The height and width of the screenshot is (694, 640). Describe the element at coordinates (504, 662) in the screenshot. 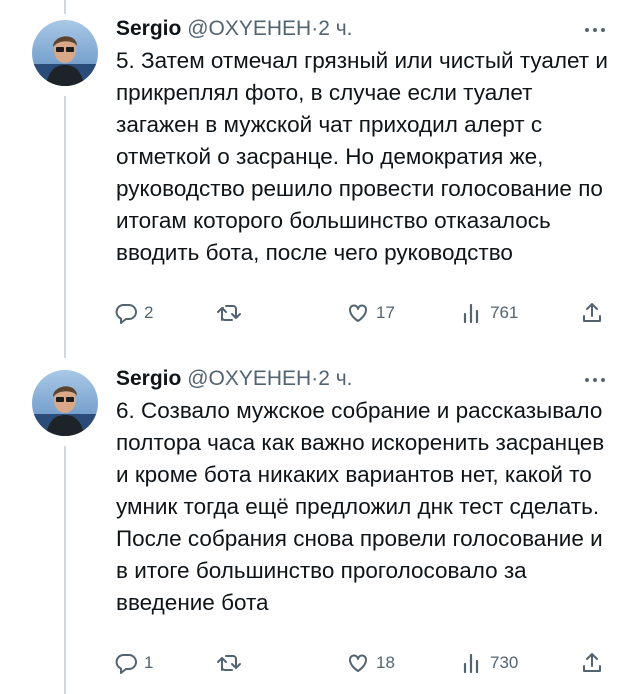

I see `views-count: 730` at that location.